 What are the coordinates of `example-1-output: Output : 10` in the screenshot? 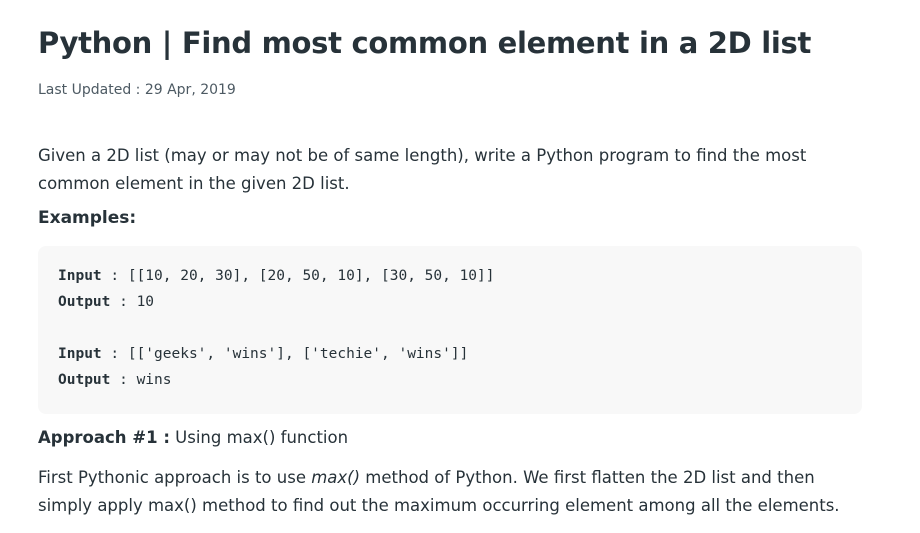 It's located at (106, 302).